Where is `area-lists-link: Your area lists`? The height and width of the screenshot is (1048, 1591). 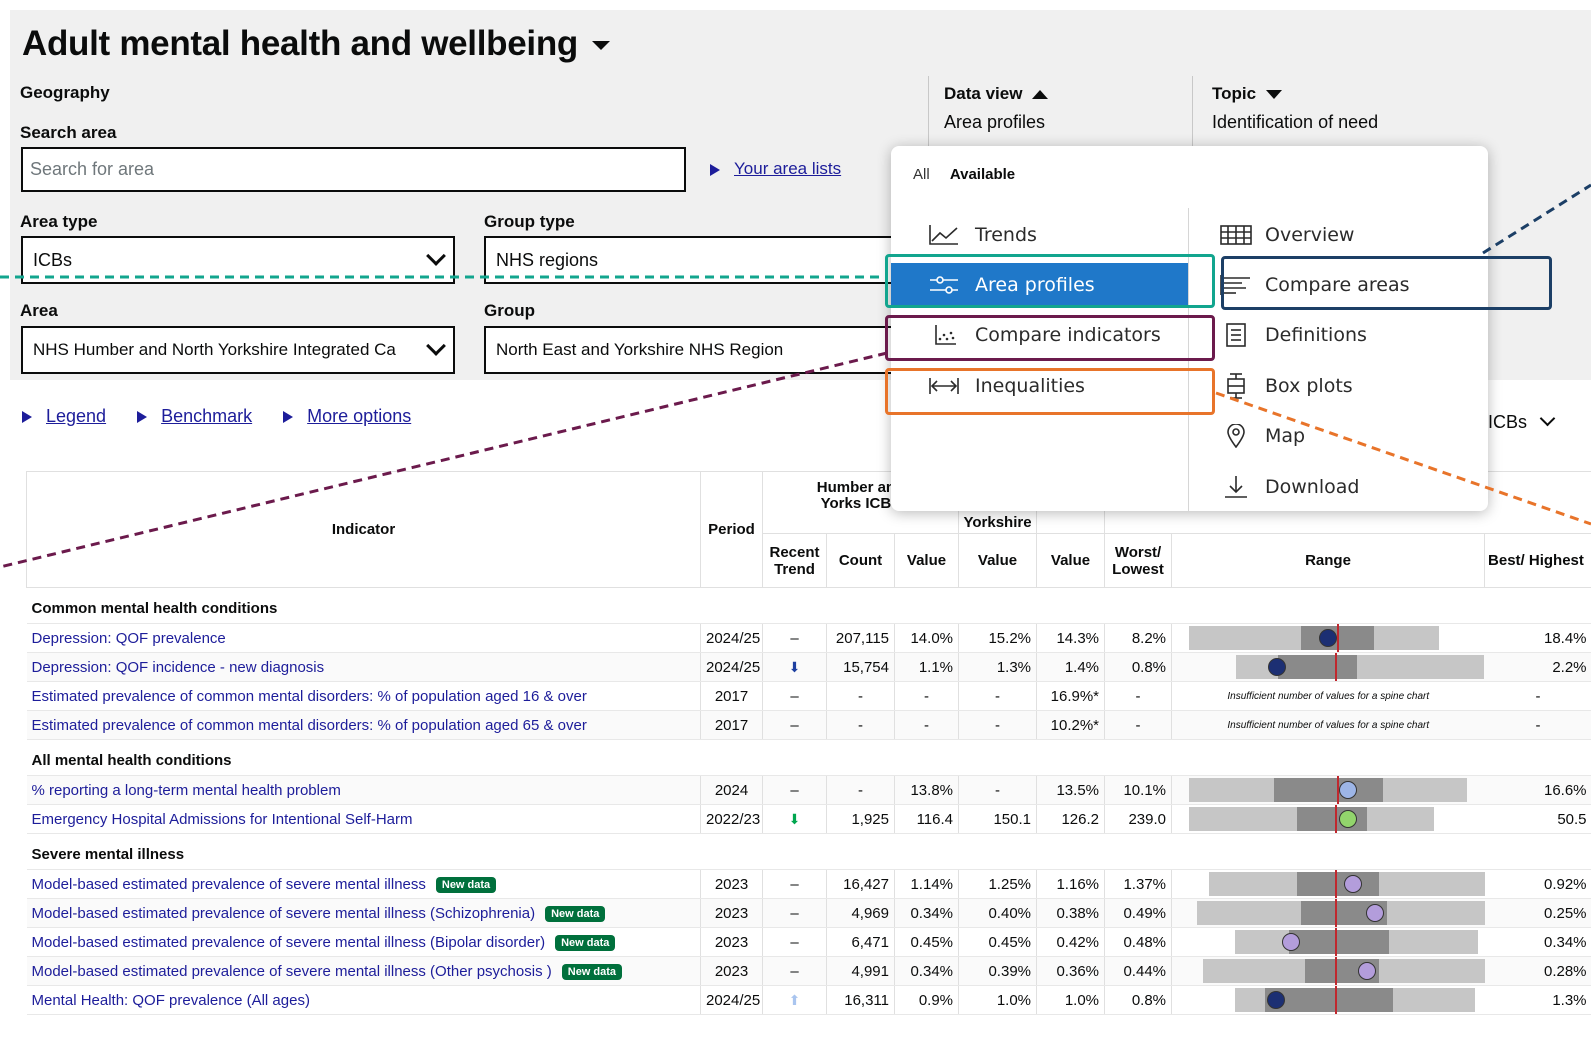
area-lists-link: Your area lists is located at coordinates (775, 169).